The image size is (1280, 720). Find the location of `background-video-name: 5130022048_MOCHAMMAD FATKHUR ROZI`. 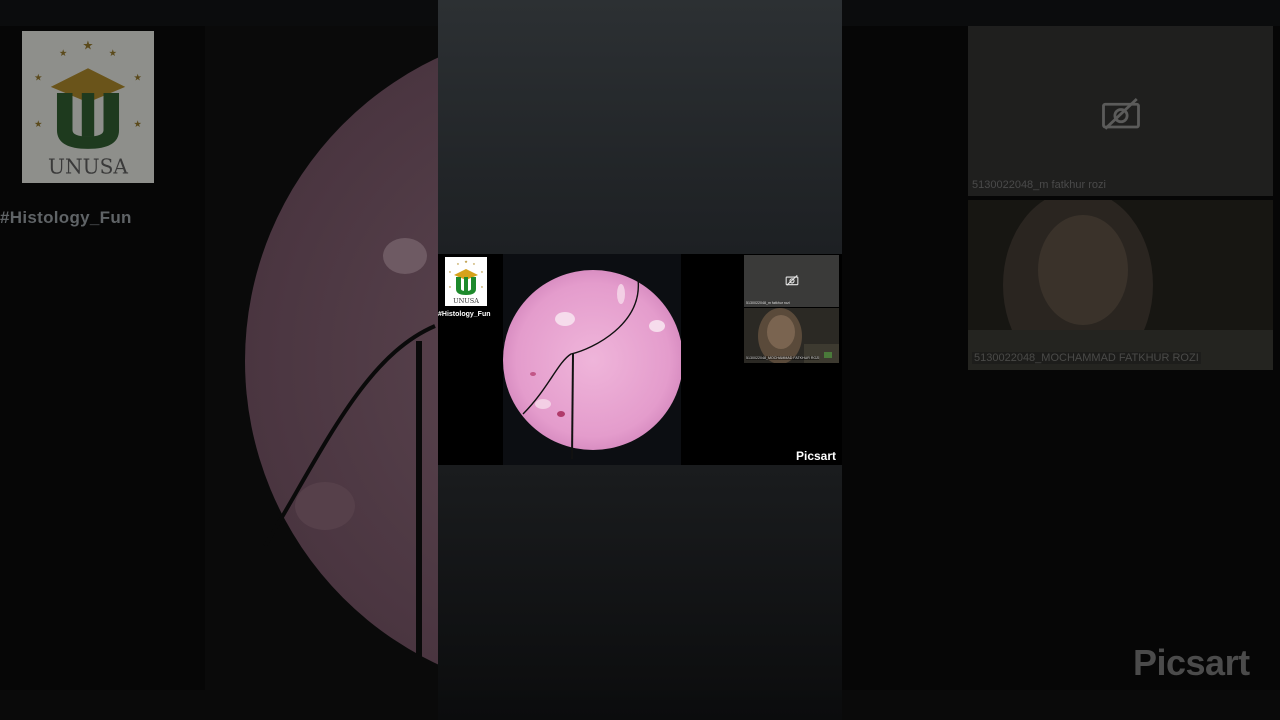

background-video-name: 5130022048_MOCHAMMAD FATKHUR ROZI is located at coordinates (1086, 358).